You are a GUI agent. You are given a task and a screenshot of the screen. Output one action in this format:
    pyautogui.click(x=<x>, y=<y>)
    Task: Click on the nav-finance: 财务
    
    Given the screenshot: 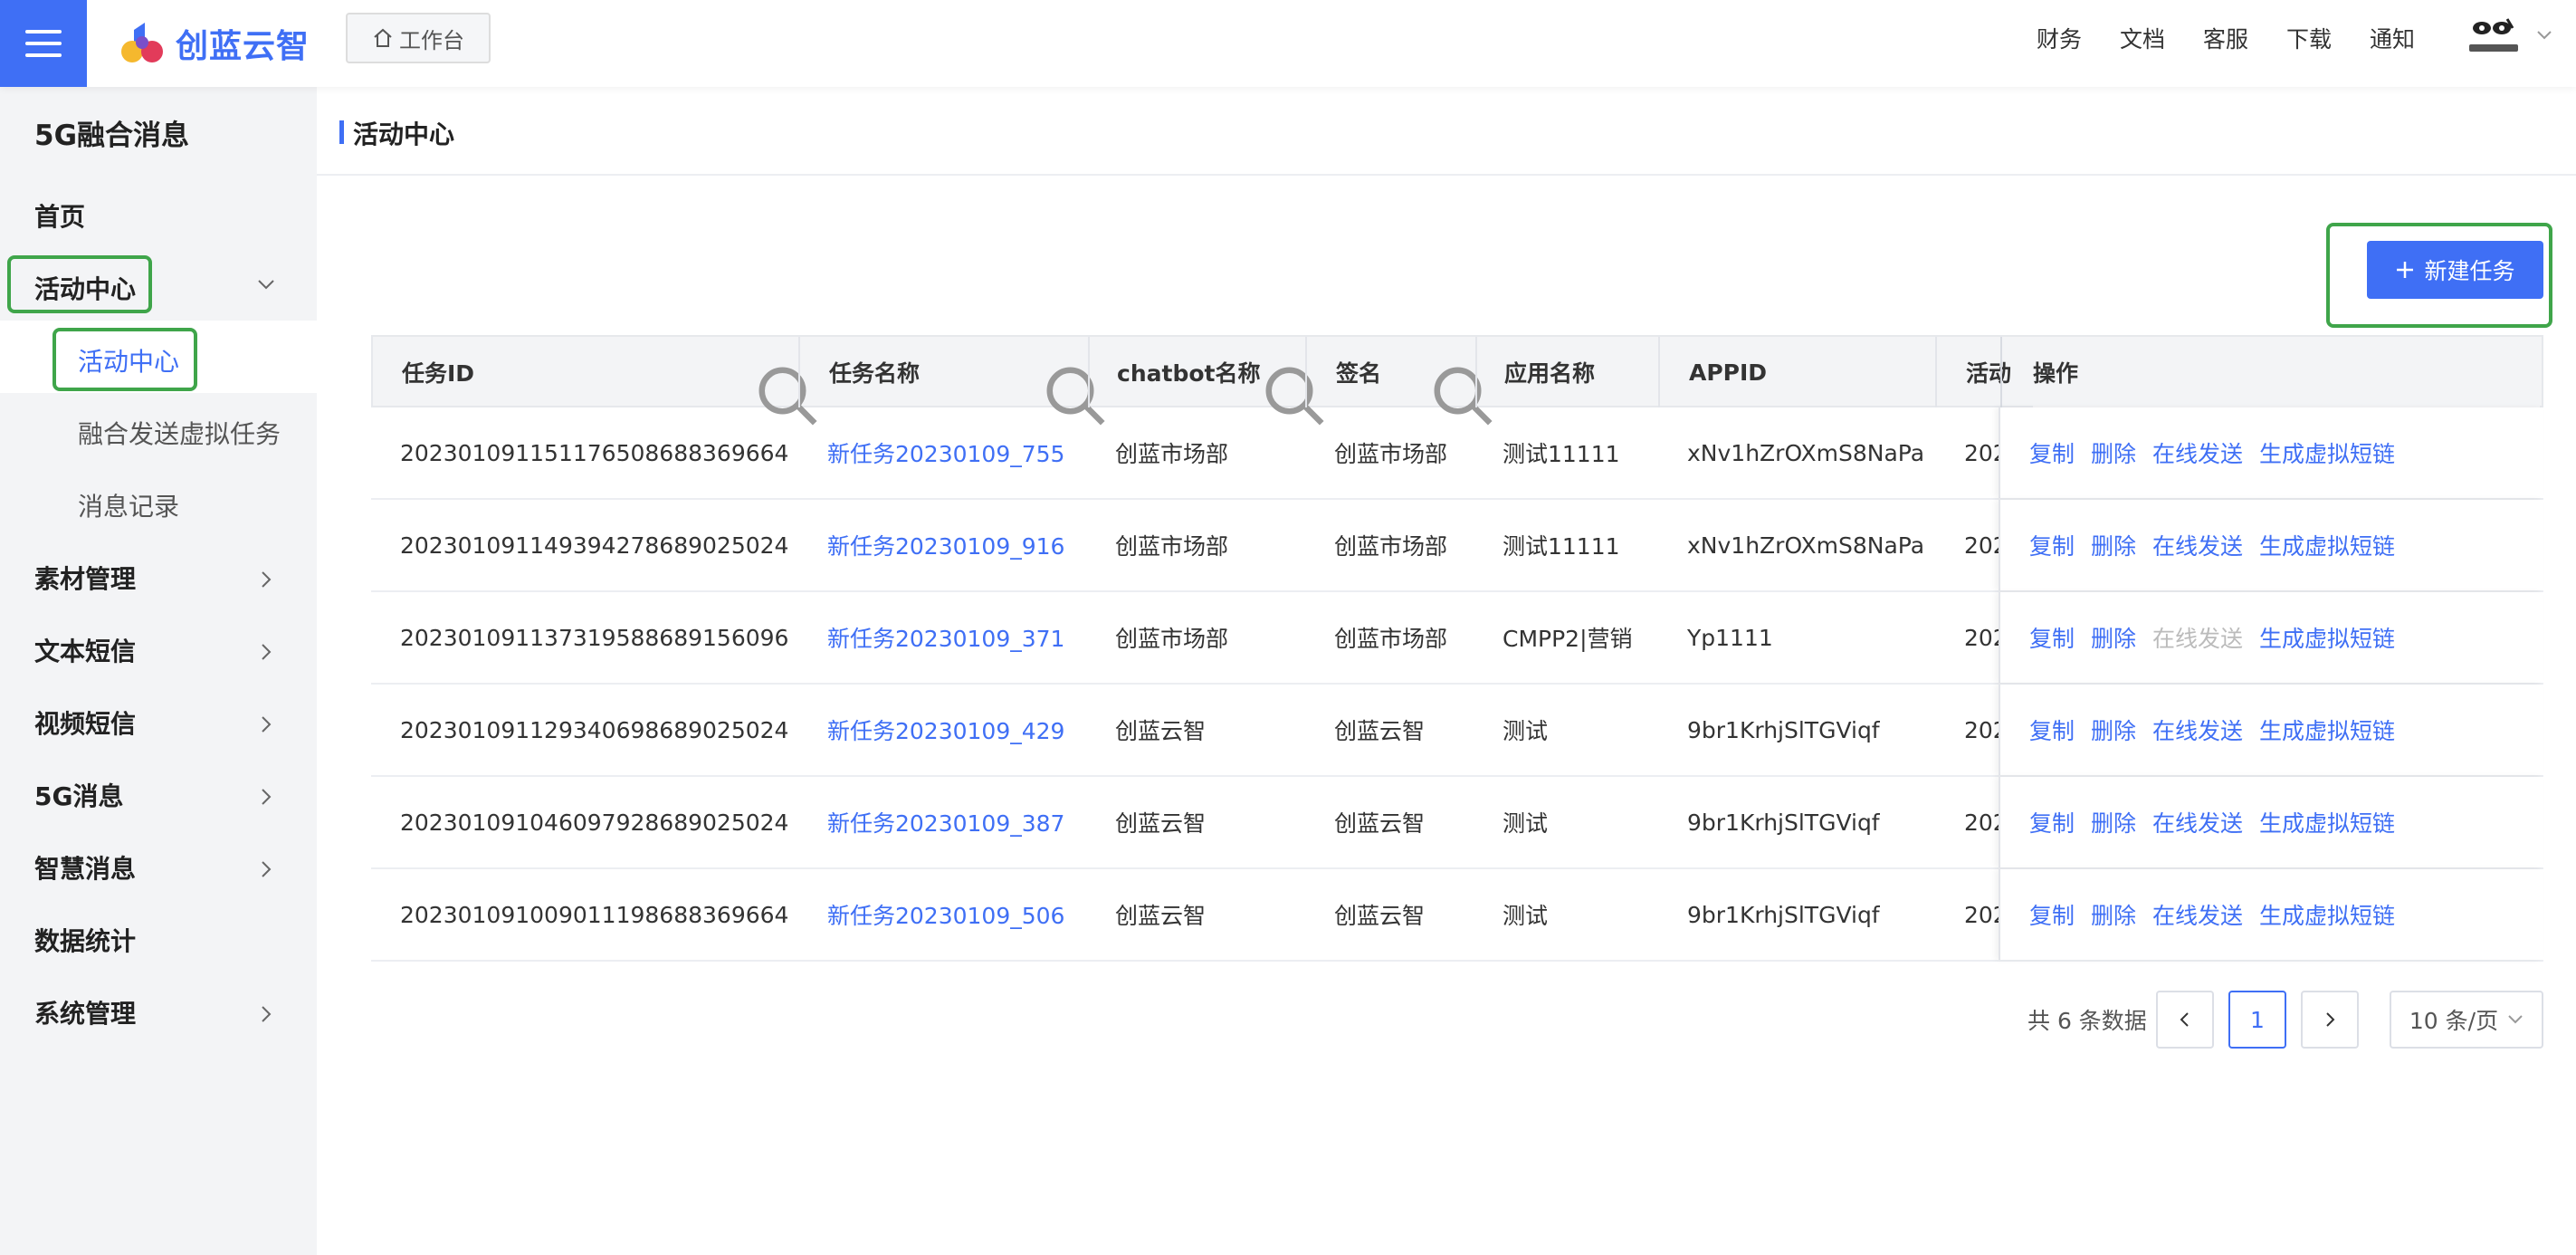 What is the action you would take?
    pyautogui.click(x=2060, y=38)
    